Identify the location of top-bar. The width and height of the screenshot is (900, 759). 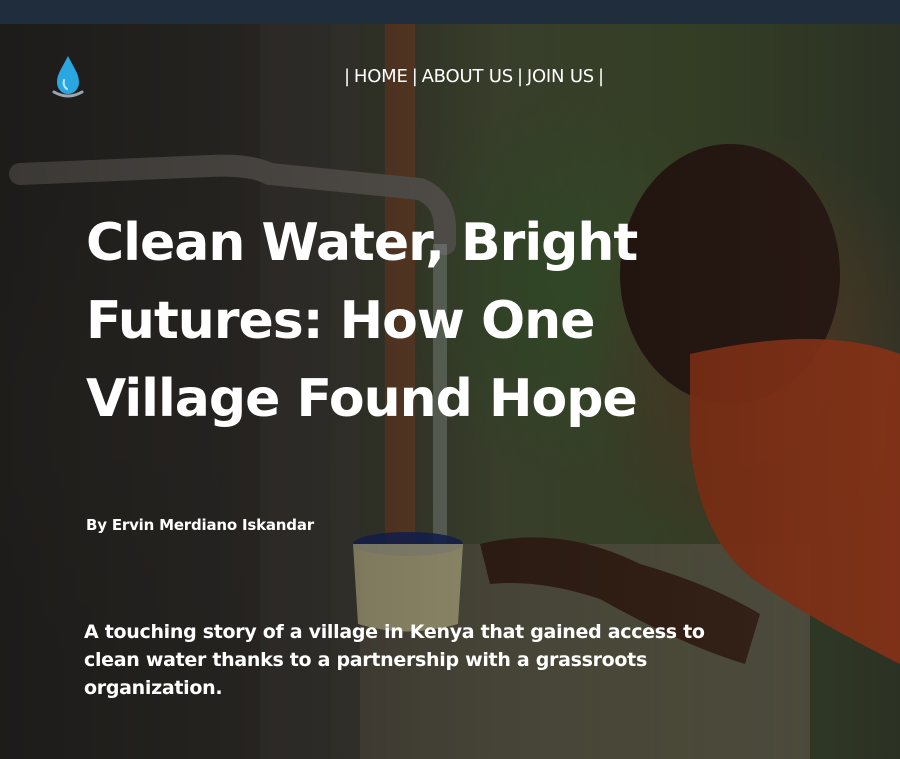
(450, 12).